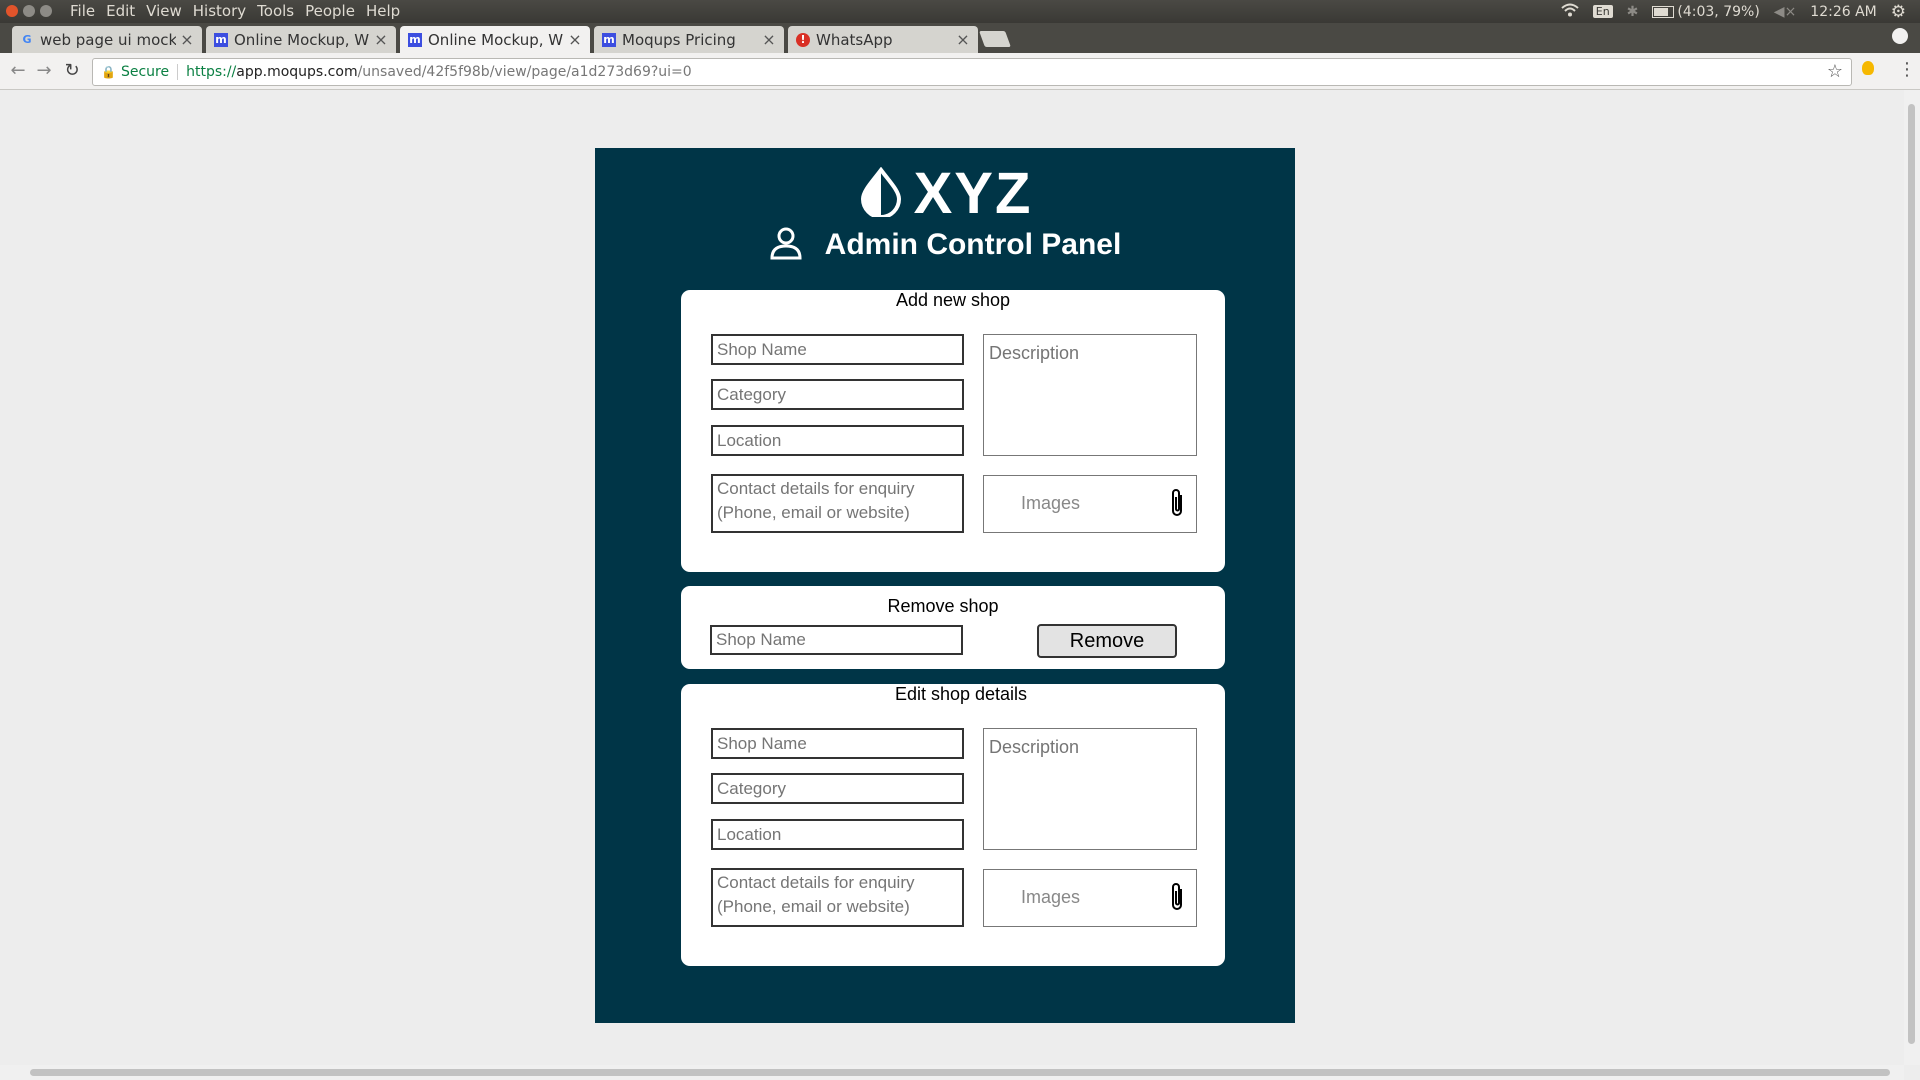 The height and width of the screenshot is (1080, 1920). Describe the element at coordinates (1602, 11) in the screenshot. I see `keyboard-layout-indicator: En` at that location.